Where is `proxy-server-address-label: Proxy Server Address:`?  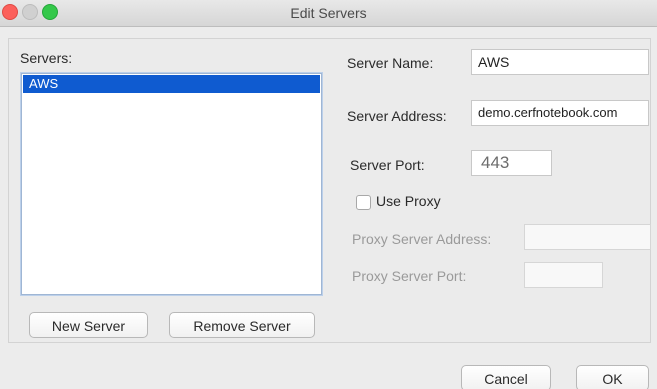 proxy-server-address-label: Proxy Server Address: is located at coordinates (422, 239).